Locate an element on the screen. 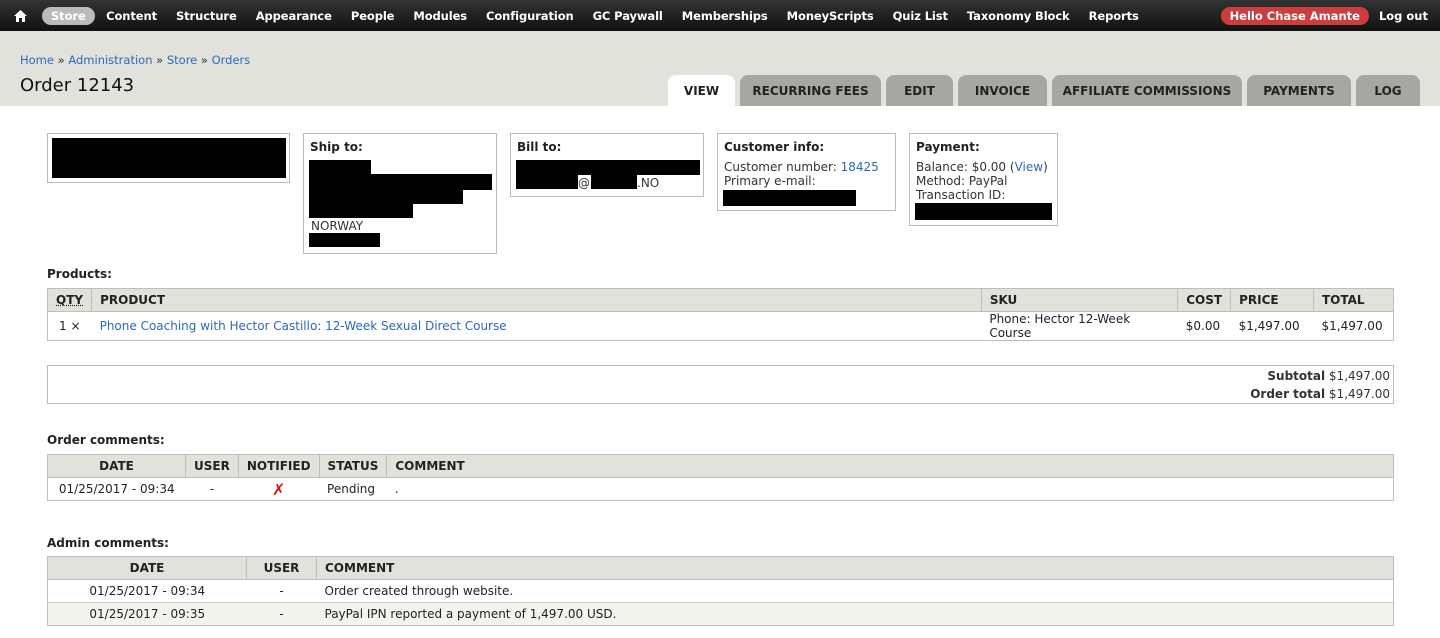 The width and height of the screenshot is (1440, 638). product-price: $1,497.00 is located at coordinates (1272, 326).